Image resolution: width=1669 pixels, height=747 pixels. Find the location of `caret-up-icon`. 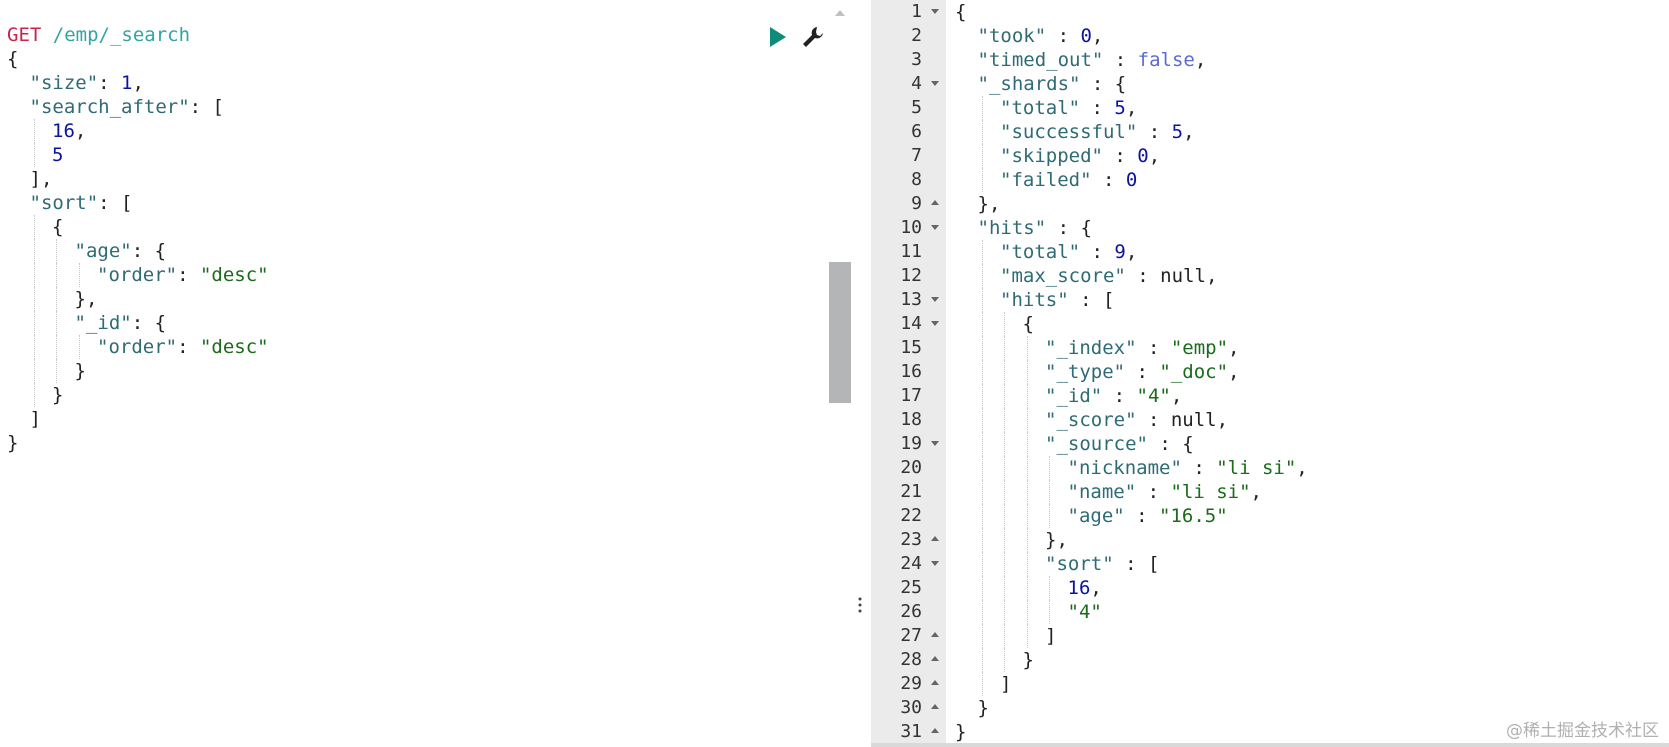

caret-up-icon is located at coordinates (840, 13).